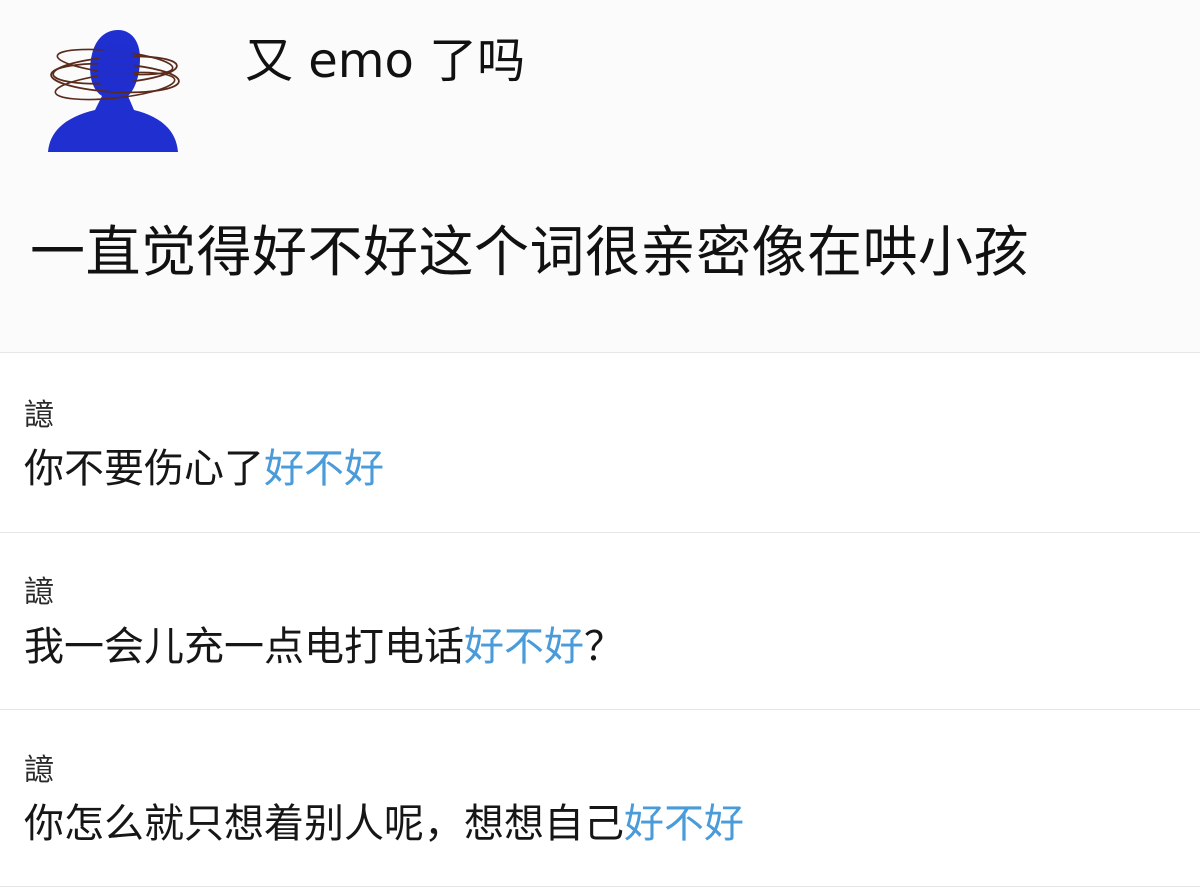  Describe the element at coordinates (324, 824) in the screenshot. I see `reply-text-segment: 你怎么就只想着别人呢，想想自己` at that location.